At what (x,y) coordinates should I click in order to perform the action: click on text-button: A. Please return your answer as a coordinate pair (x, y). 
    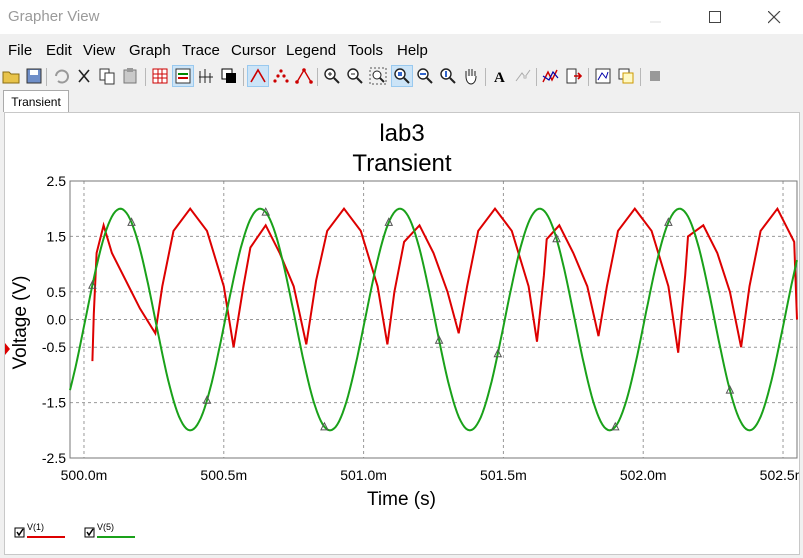
    Looking at the image, I should click on (500, 76).